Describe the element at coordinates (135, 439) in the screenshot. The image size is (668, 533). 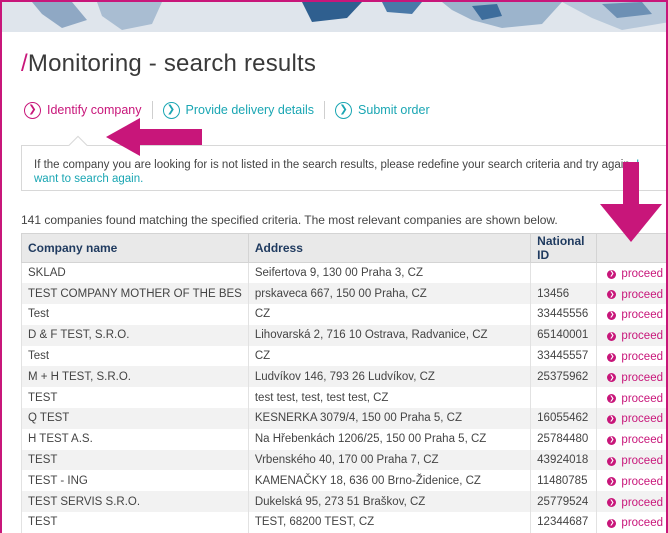
I see `company-name-cell: H TEST A.S.` at that location.